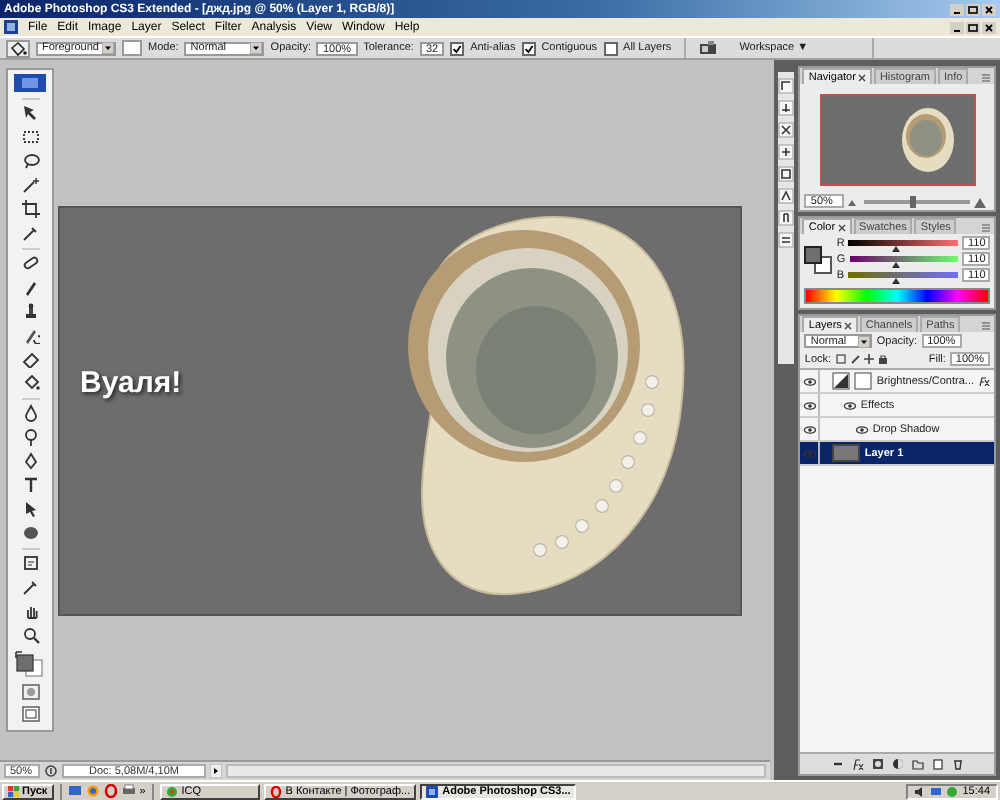 The image size is (1000, 800). I want to click on drop-icon, so click(30, 413).